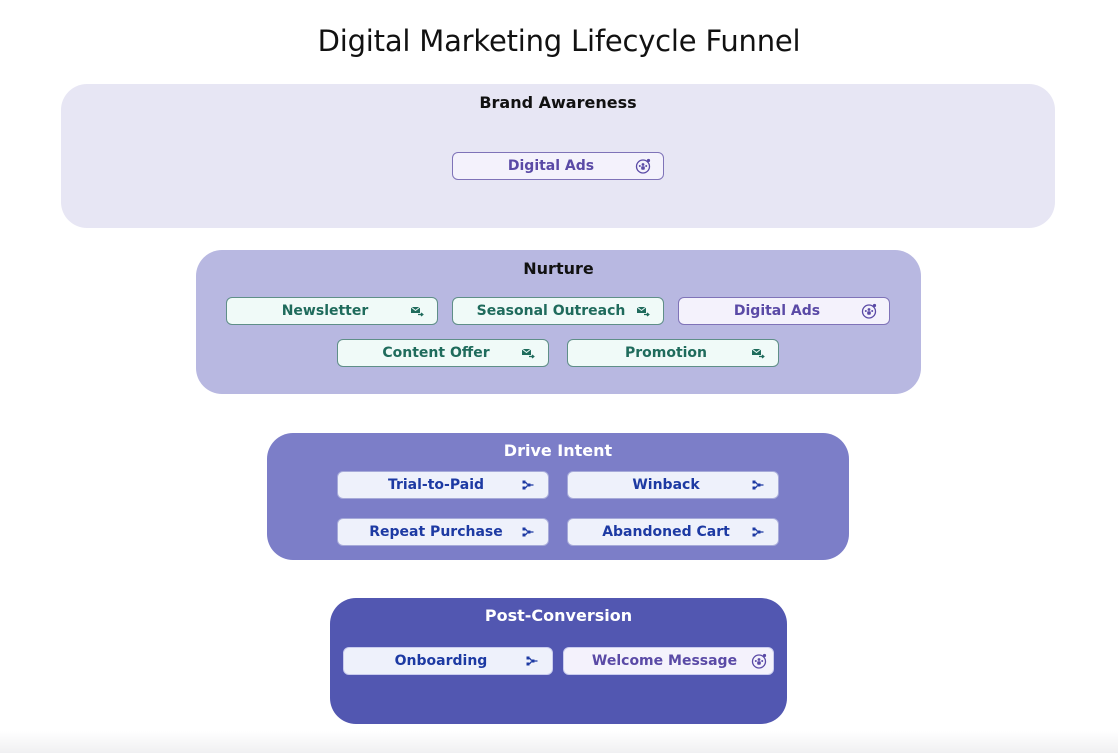 The height and width of the screenshot is (753, 1118). I want to click on card-abandoned-cart: Abandoned Cart, so click(673, 532).